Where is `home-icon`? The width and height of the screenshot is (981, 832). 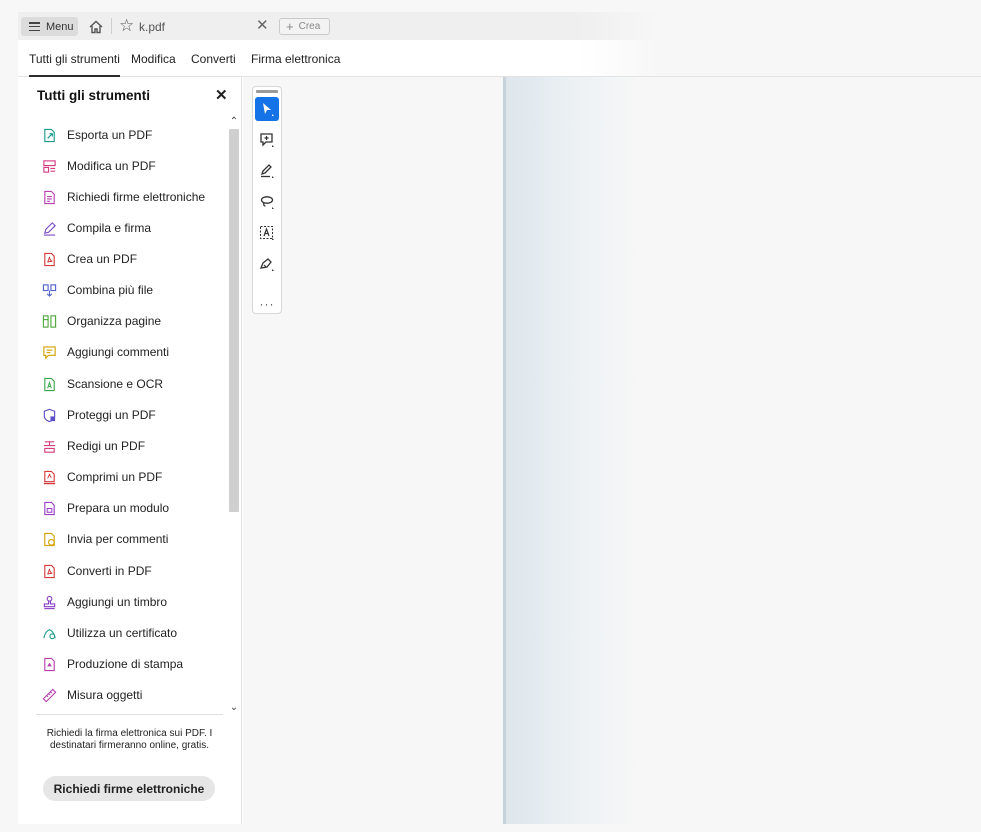
home-icon is located at coordinates (96, 27).